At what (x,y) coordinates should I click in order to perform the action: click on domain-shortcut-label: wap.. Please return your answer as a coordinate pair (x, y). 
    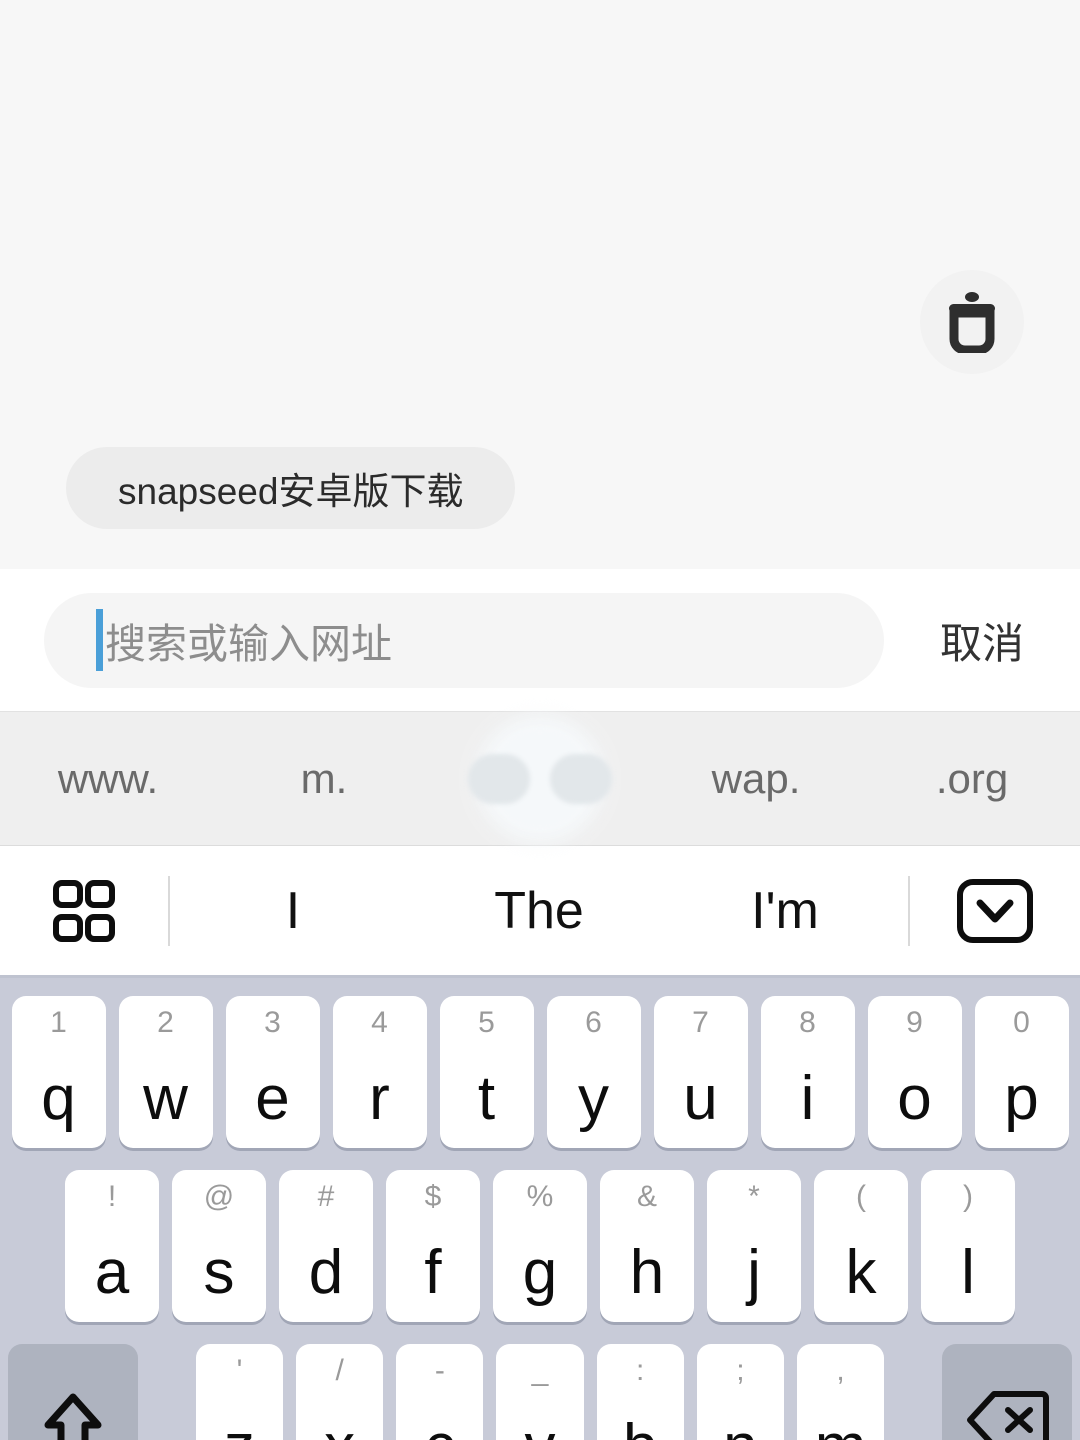
    Looking at the image, I should click on (756, 778).